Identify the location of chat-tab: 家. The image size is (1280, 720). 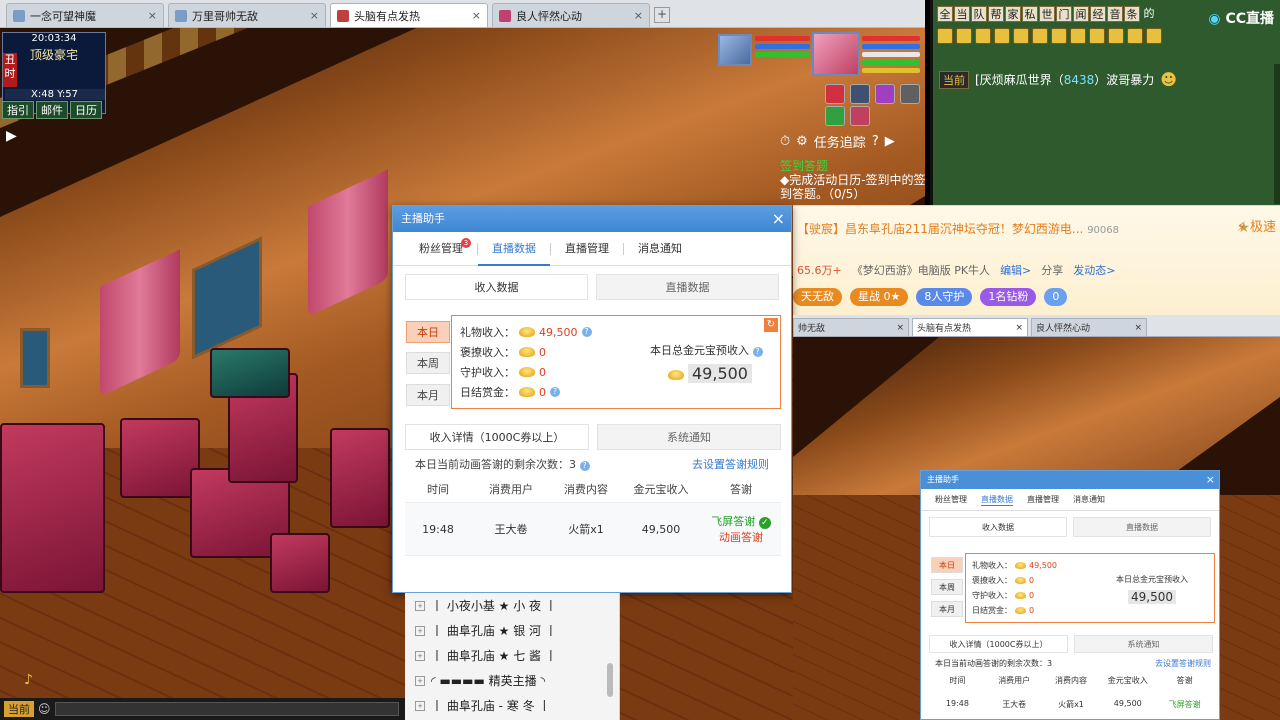
(1013, 14).